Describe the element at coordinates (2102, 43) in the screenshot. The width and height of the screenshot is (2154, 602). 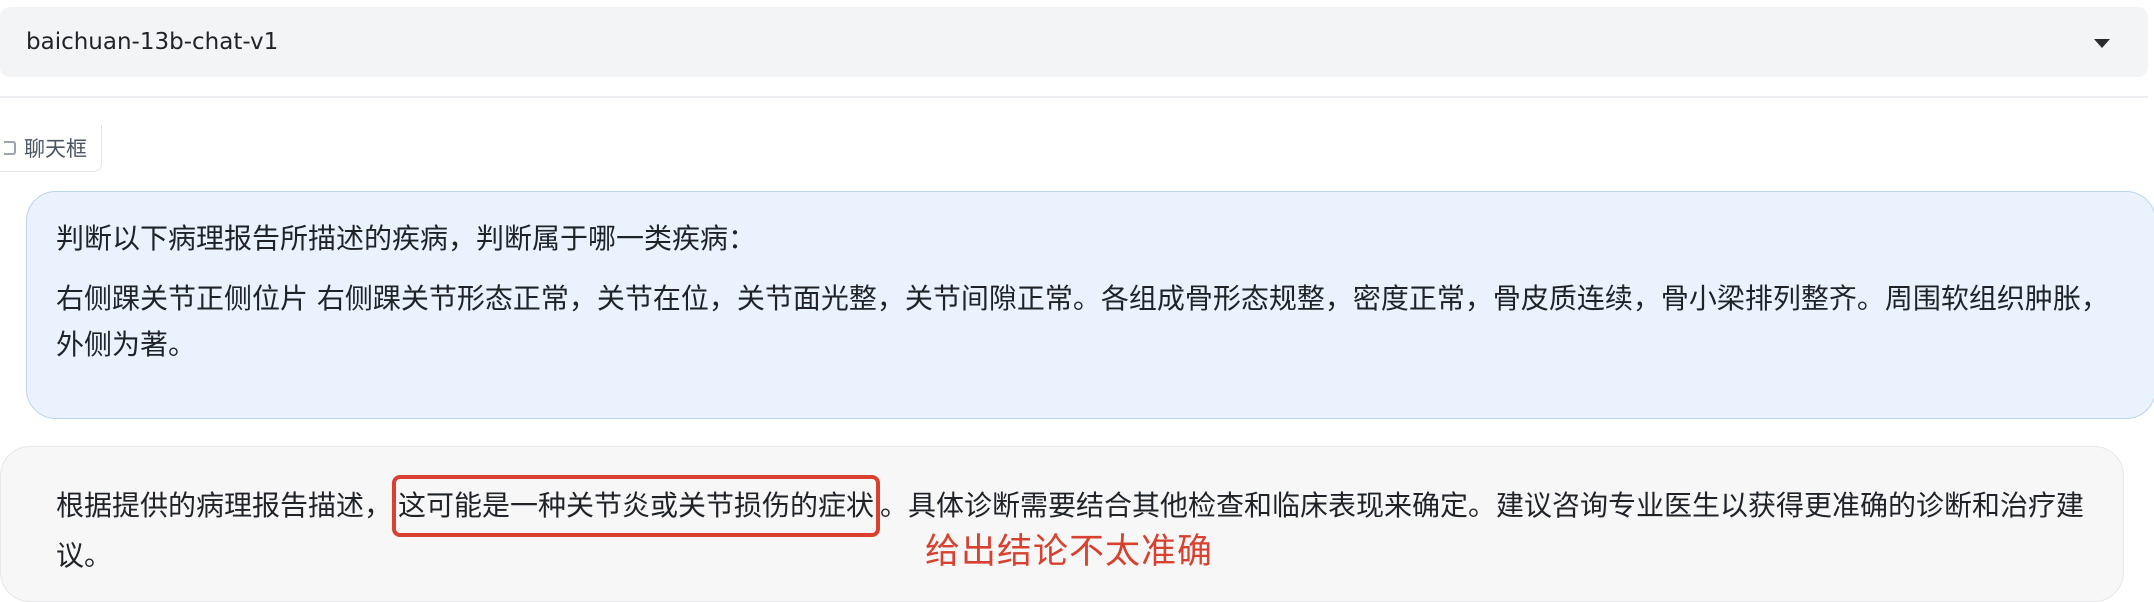
I see `chevron-down-icon` at that location.